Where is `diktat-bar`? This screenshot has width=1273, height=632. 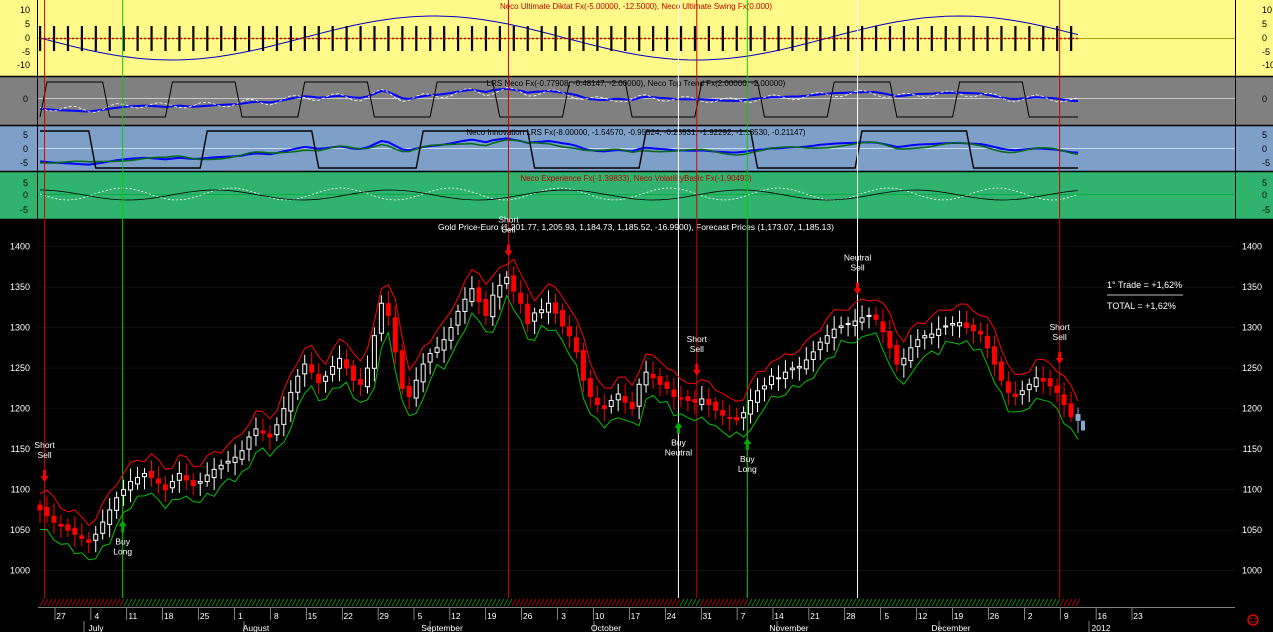 diktat-bar is located at coordinates (235, 38).